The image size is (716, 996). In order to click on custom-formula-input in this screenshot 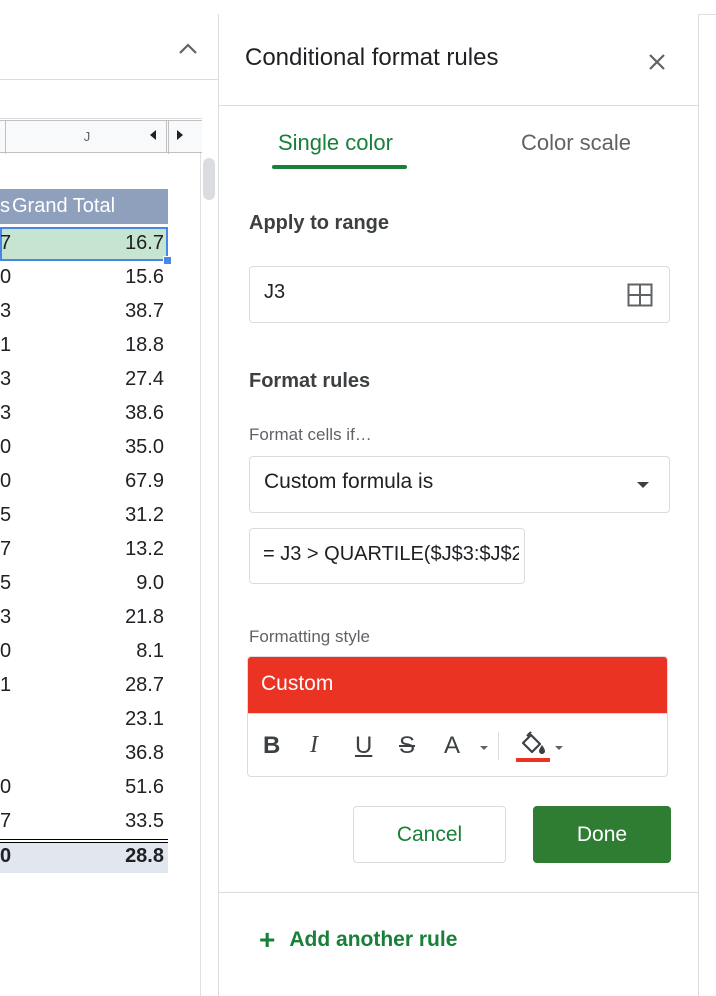, I will do `click(391, 554)`.